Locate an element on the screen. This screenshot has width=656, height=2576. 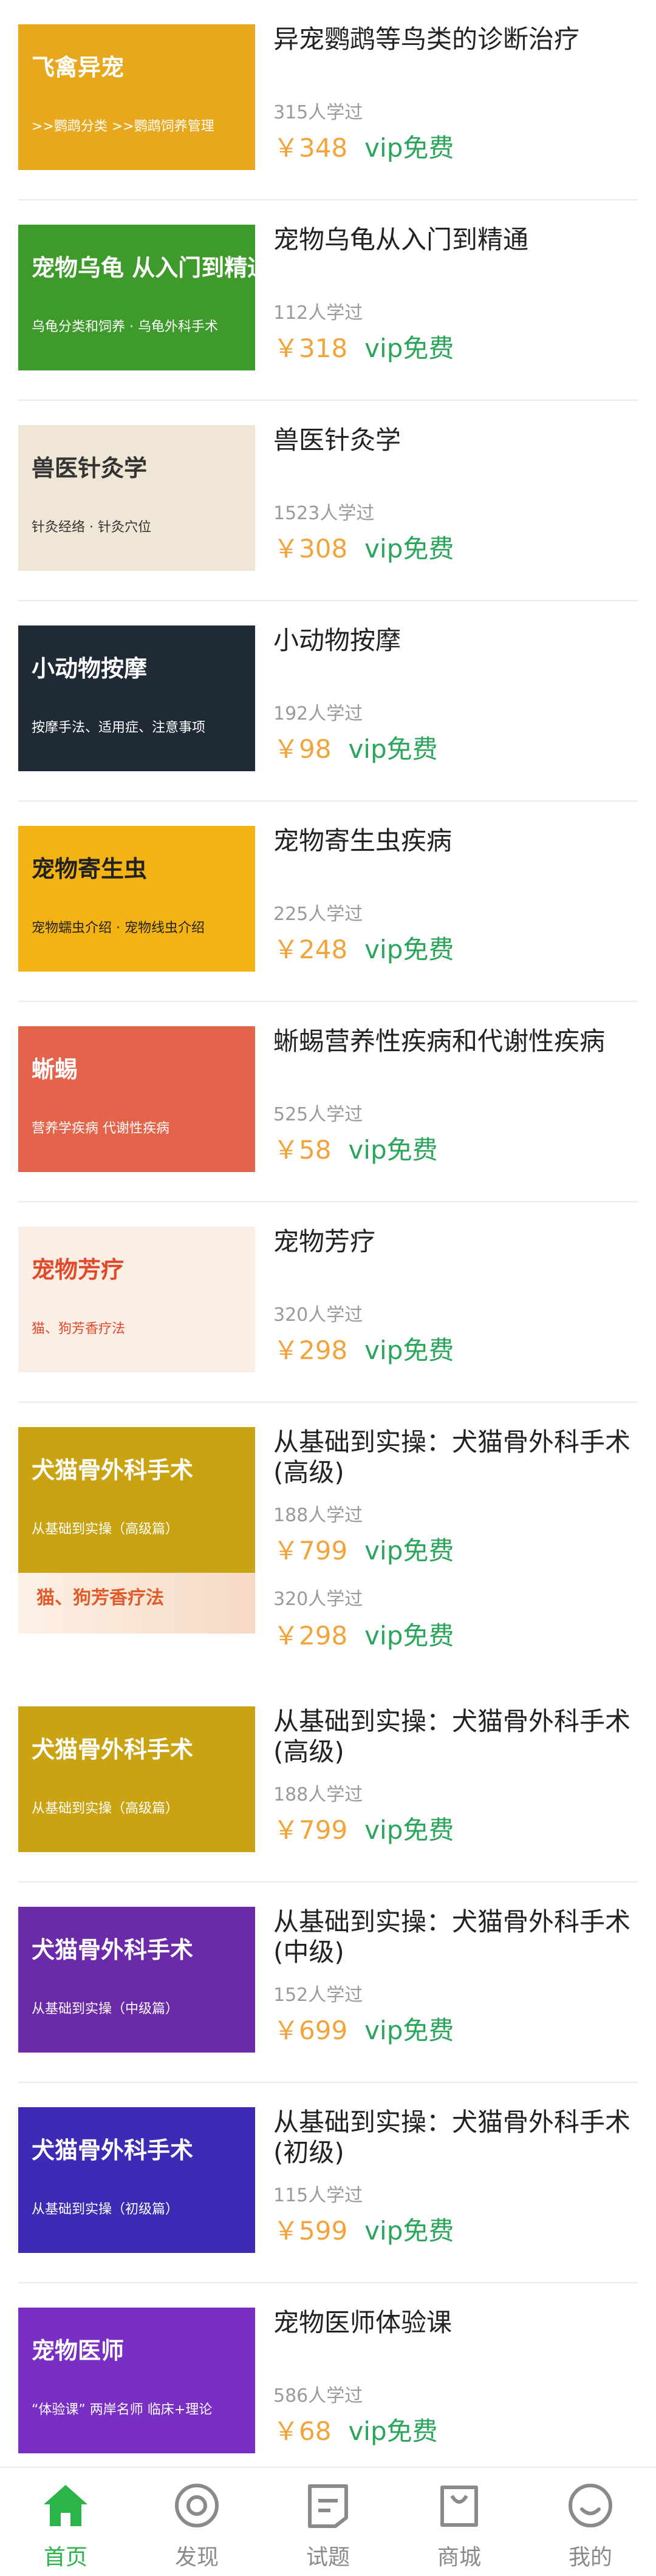
price-row: ￥348 vip免费 is located at coordinates (363, 146).